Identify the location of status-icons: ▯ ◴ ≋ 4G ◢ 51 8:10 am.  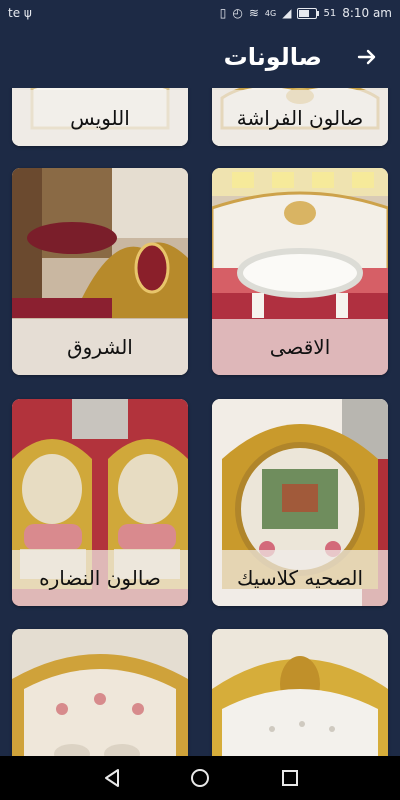
(306, 13).